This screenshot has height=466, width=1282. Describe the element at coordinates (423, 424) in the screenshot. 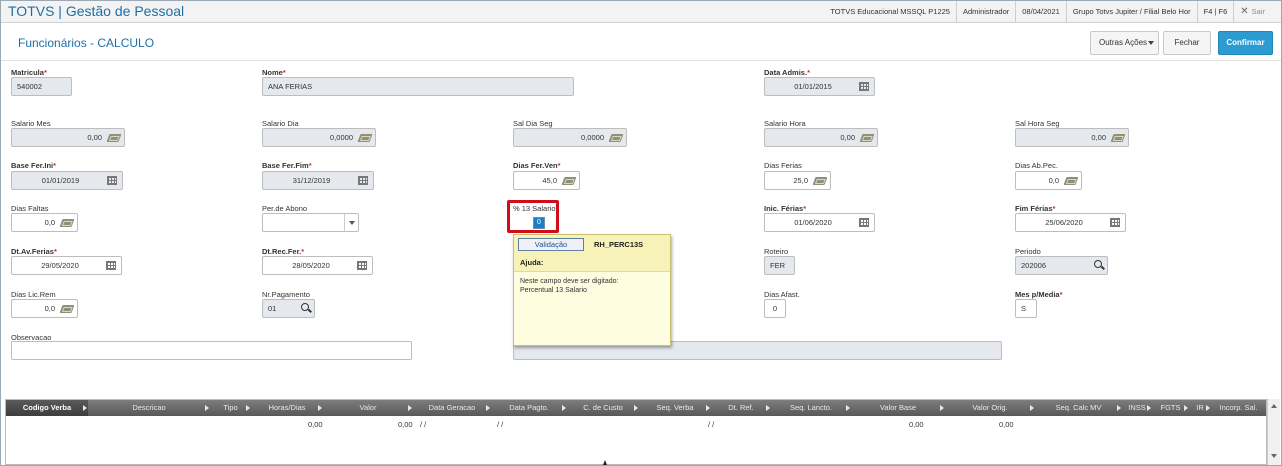

I see `cell-data-geracao: / /` at that location.